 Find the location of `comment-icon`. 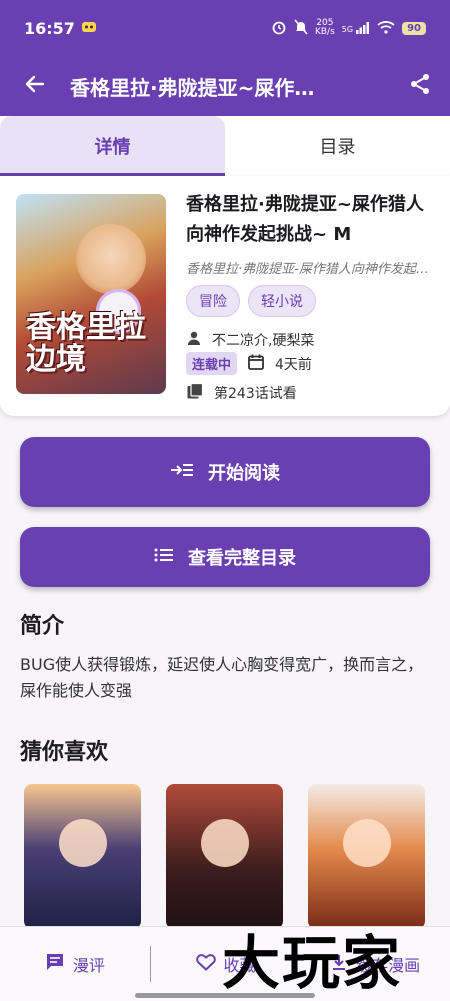

comment-icon is located at coordinates (55, 964).